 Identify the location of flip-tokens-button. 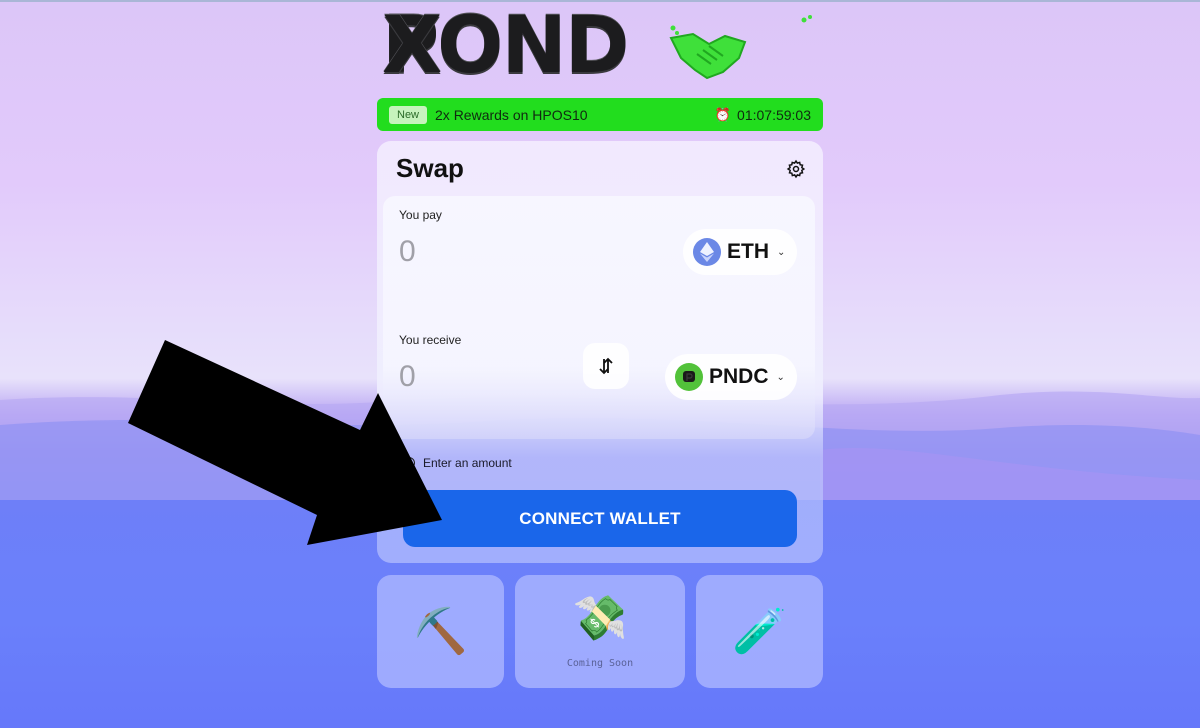
(606, 366).